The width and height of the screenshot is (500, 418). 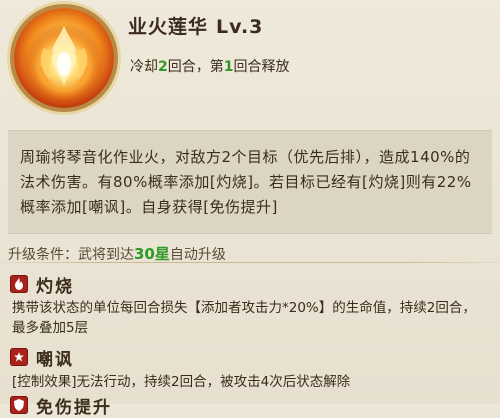 I want to click on effect-header-burn: 灼烧, so click(x=42, y=285).